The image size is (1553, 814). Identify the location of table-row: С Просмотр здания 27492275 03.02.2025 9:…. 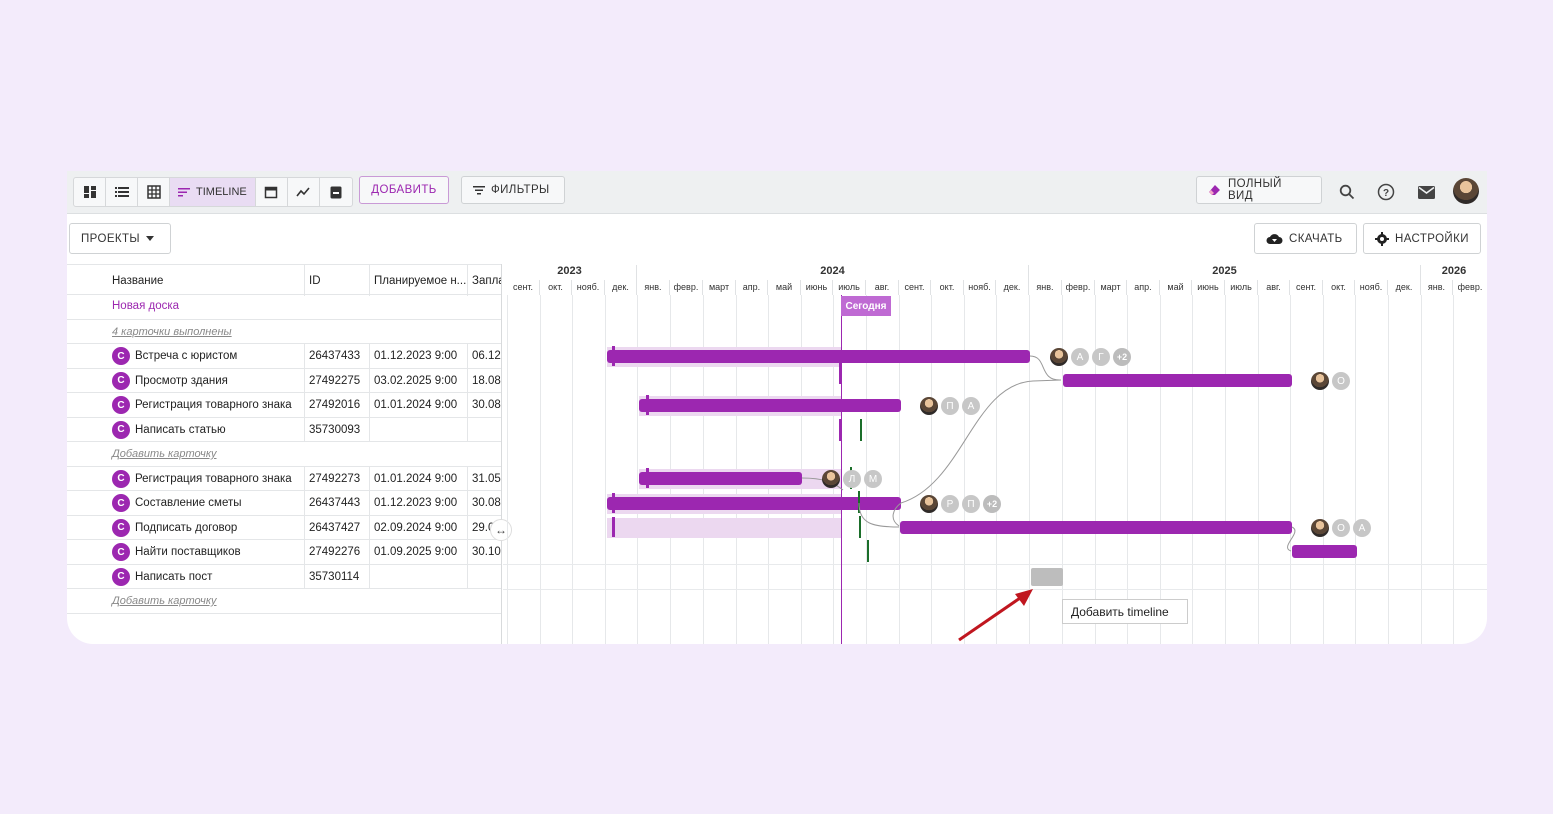
(284, 380).